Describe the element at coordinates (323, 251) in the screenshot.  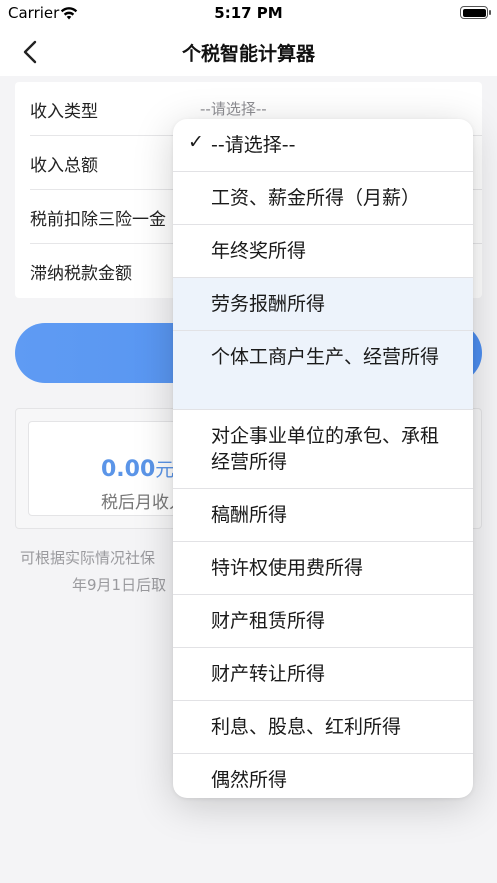
I see `dropdown-option: 年终奖所得` at that location.